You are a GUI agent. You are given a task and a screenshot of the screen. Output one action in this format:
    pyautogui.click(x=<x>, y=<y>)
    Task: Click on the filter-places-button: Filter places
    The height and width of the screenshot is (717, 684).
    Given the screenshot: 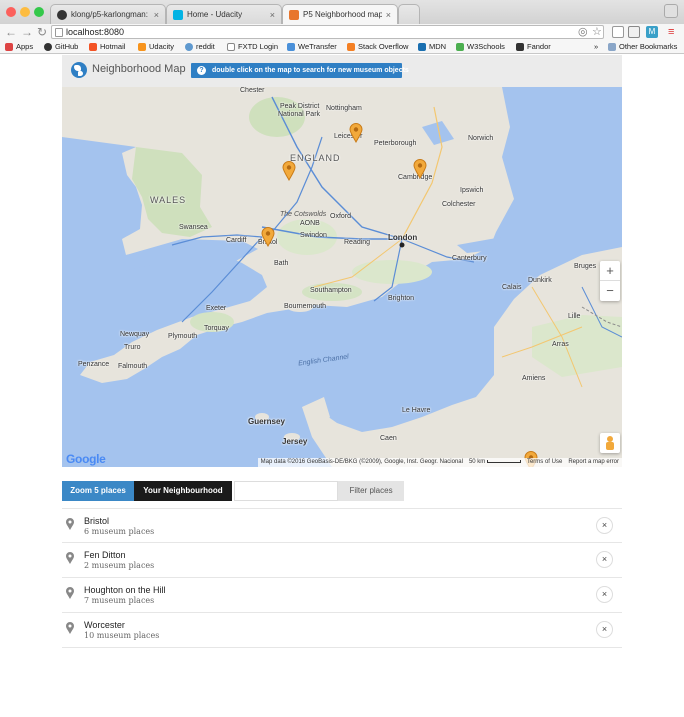 What is the action you would take?
    pyautogui.click(x=371, y=491)
    